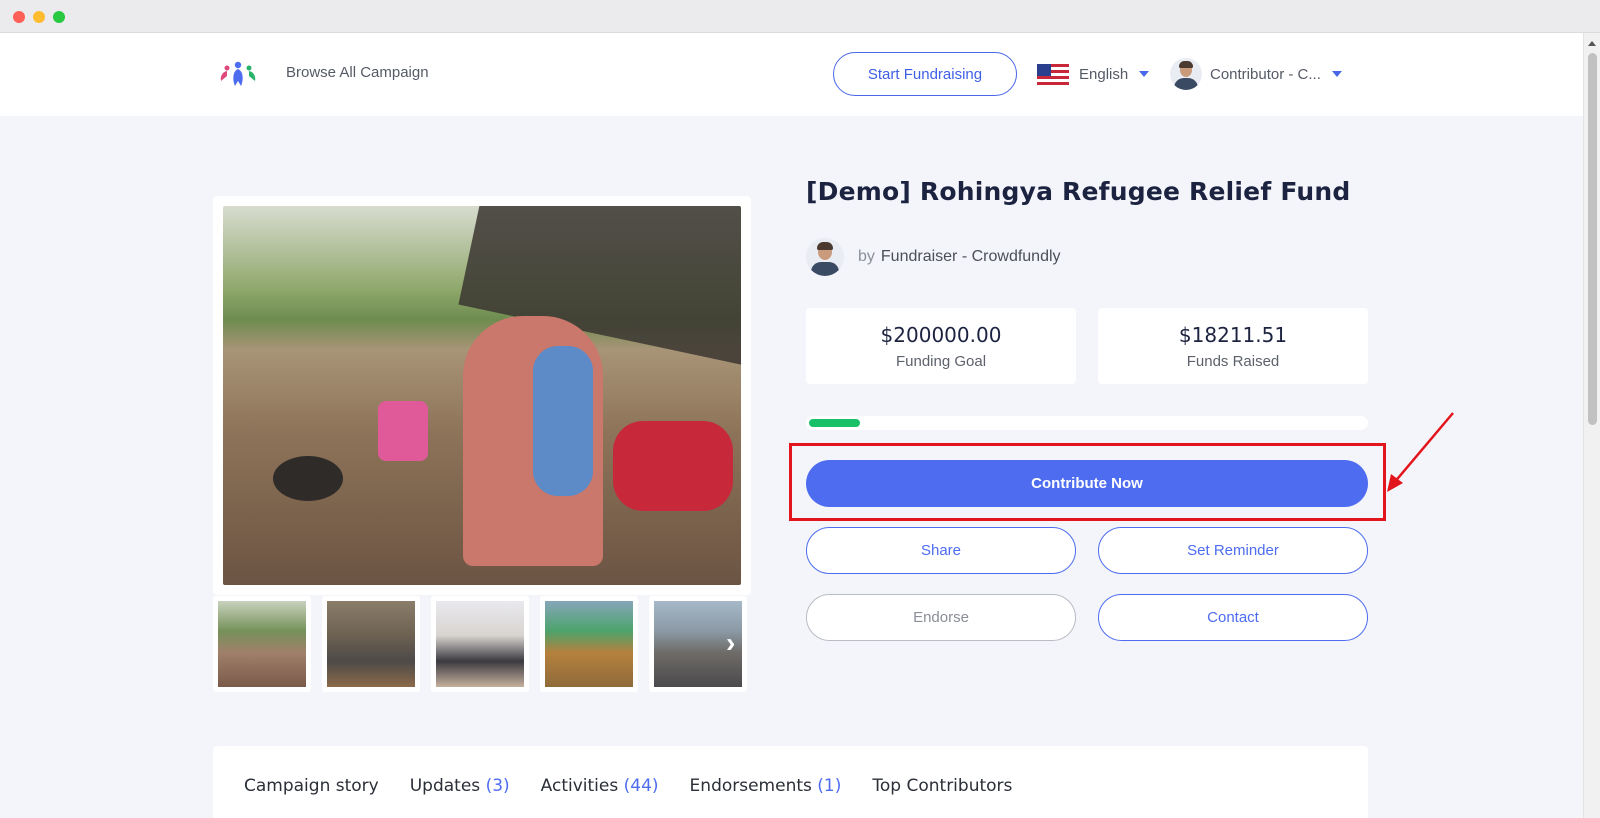 Image resolution: width=1600 pixels, height=818 pixels. I want to click on vertical-scrollbar, so click(1591, 425).